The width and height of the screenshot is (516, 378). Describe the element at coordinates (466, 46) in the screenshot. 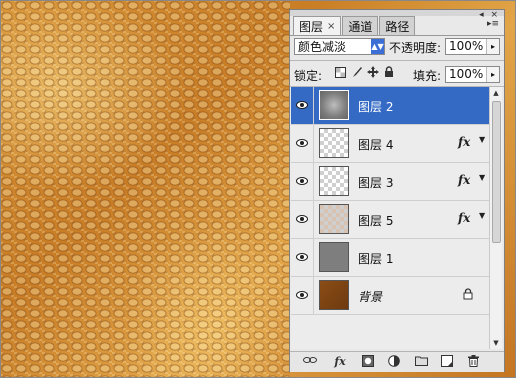

I see `opacity-value: 100%` at that location.